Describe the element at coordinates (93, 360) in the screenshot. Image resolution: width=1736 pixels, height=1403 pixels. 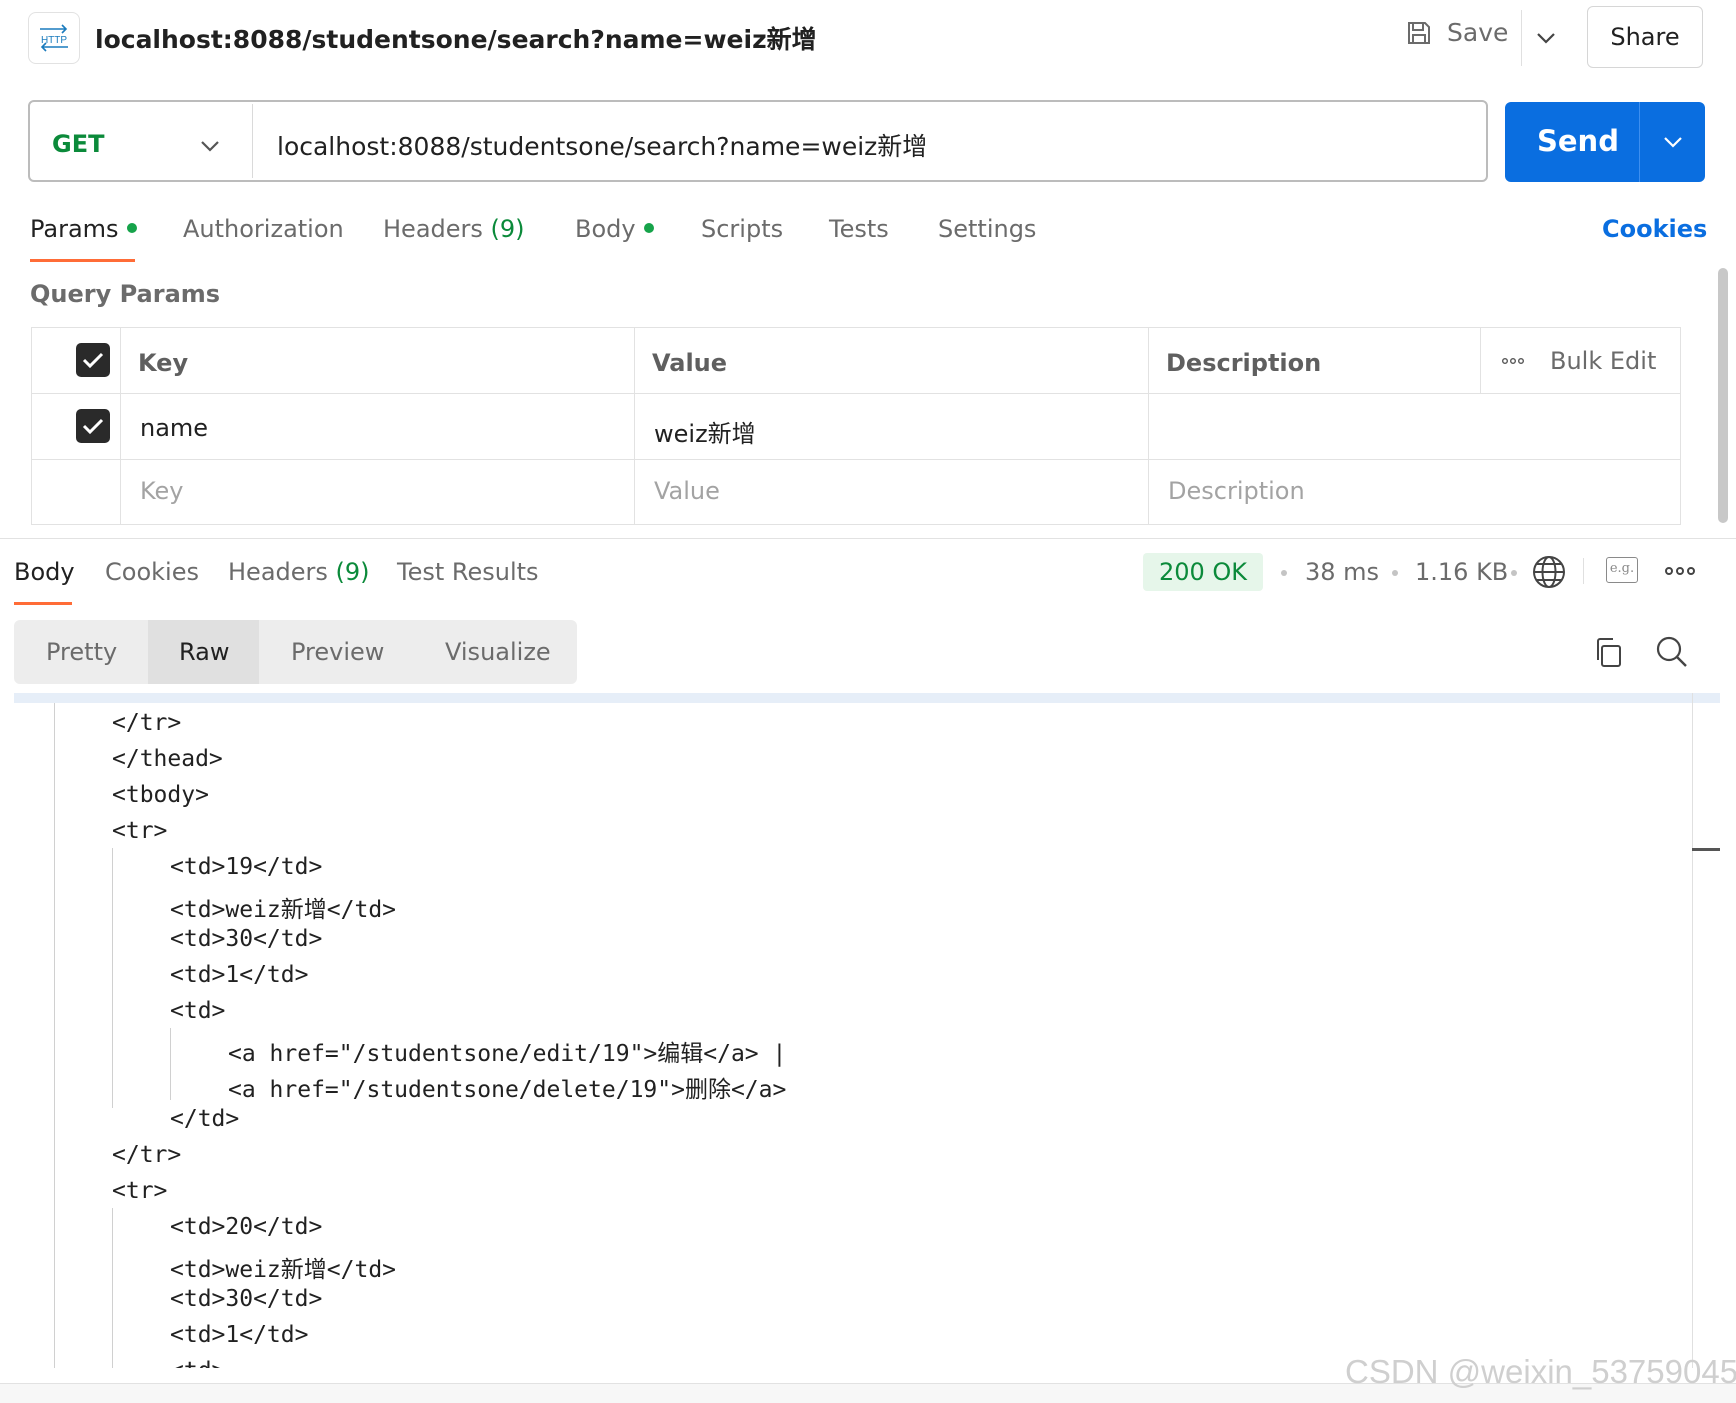
I see `select-all-checkbox` at that location.